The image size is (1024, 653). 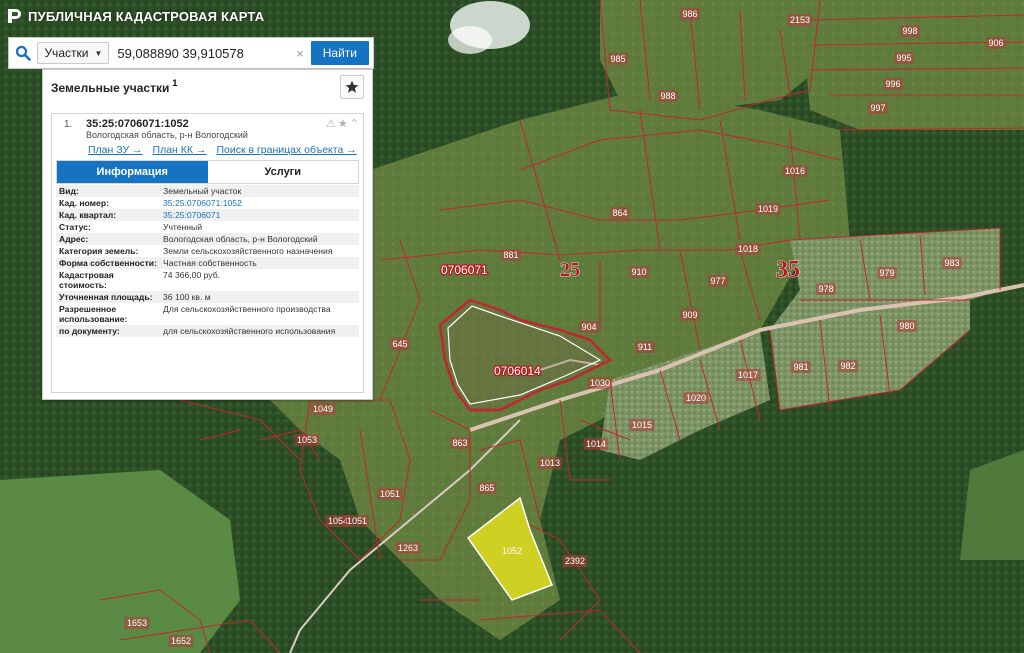 I want to click on rosreestr-logo-icon, so click(x=14, y=16).